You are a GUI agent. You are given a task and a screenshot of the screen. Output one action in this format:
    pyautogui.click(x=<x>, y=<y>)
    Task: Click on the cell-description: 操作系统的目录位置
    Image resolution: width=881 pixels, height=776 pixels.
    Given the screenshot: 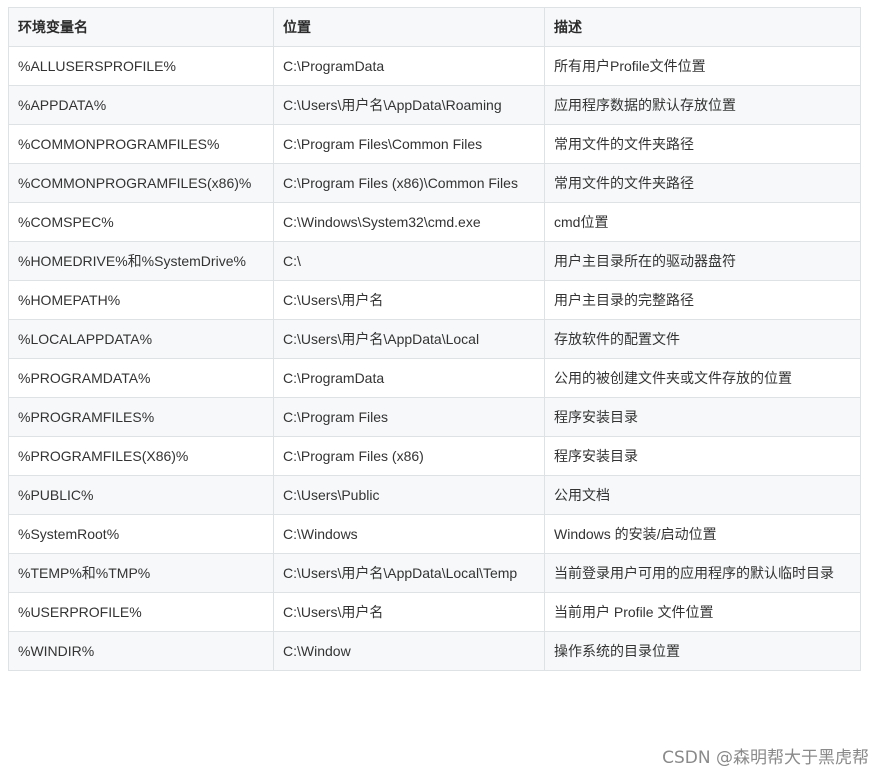 What is the action you would take?
    pyautogui.click(x=702, y=651)
    